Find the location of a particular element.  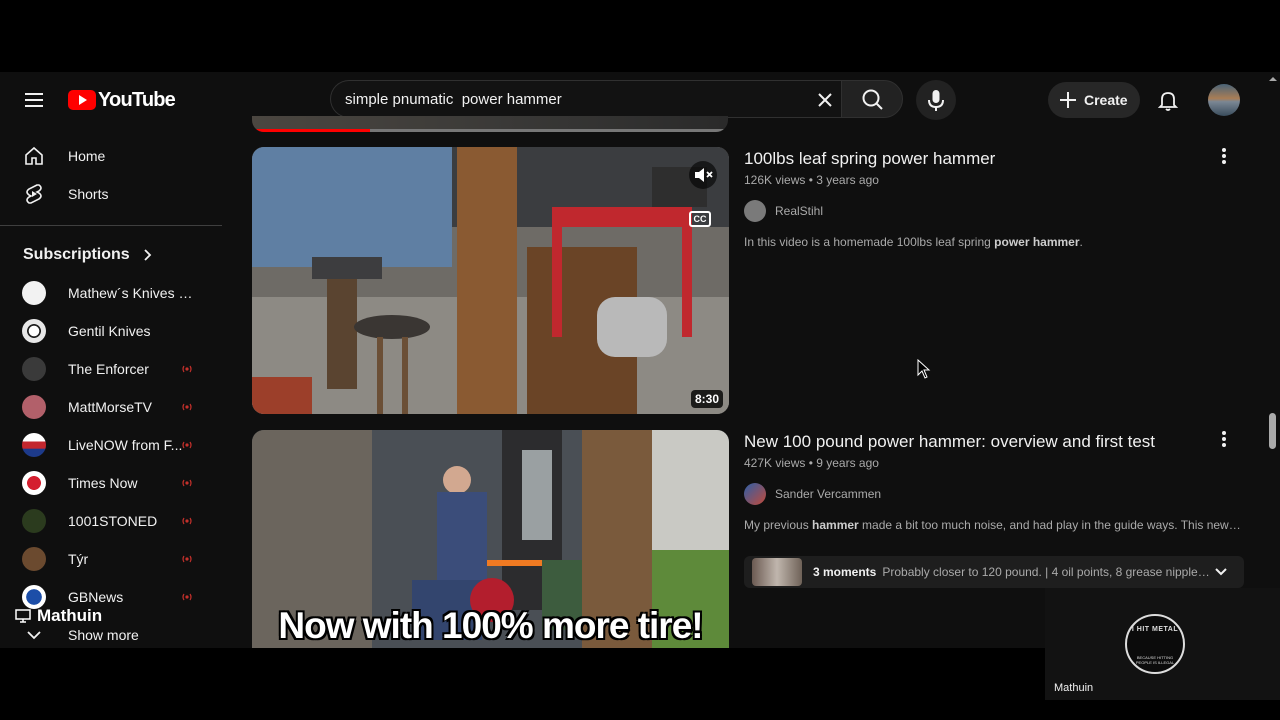

show-more-label: Show more is located at coordinates (103, 635).